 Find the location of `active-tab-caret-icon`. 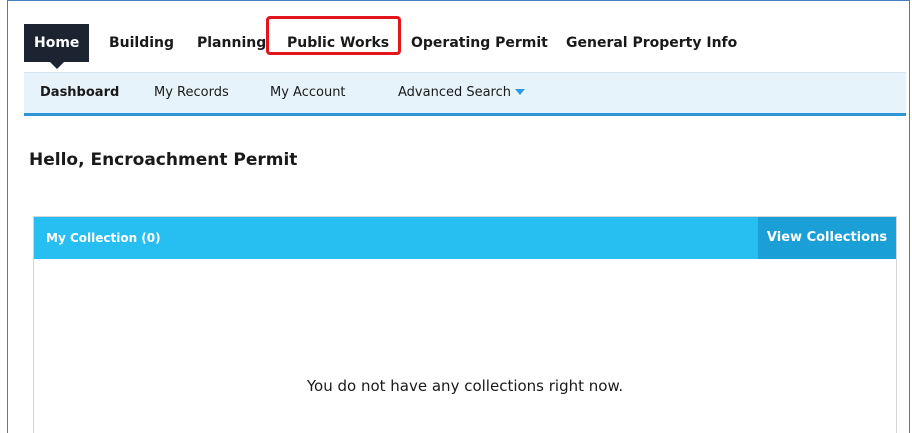

active-tab-caret-icon is located at coordinates (56, 65).